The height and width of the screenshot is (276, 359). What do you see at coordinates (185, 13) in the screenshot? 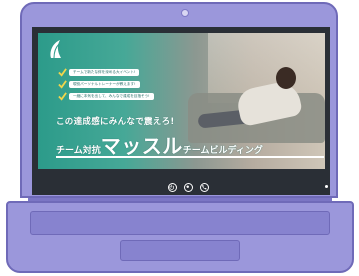
I see `camera-icon` at bounding box center [185, 13].